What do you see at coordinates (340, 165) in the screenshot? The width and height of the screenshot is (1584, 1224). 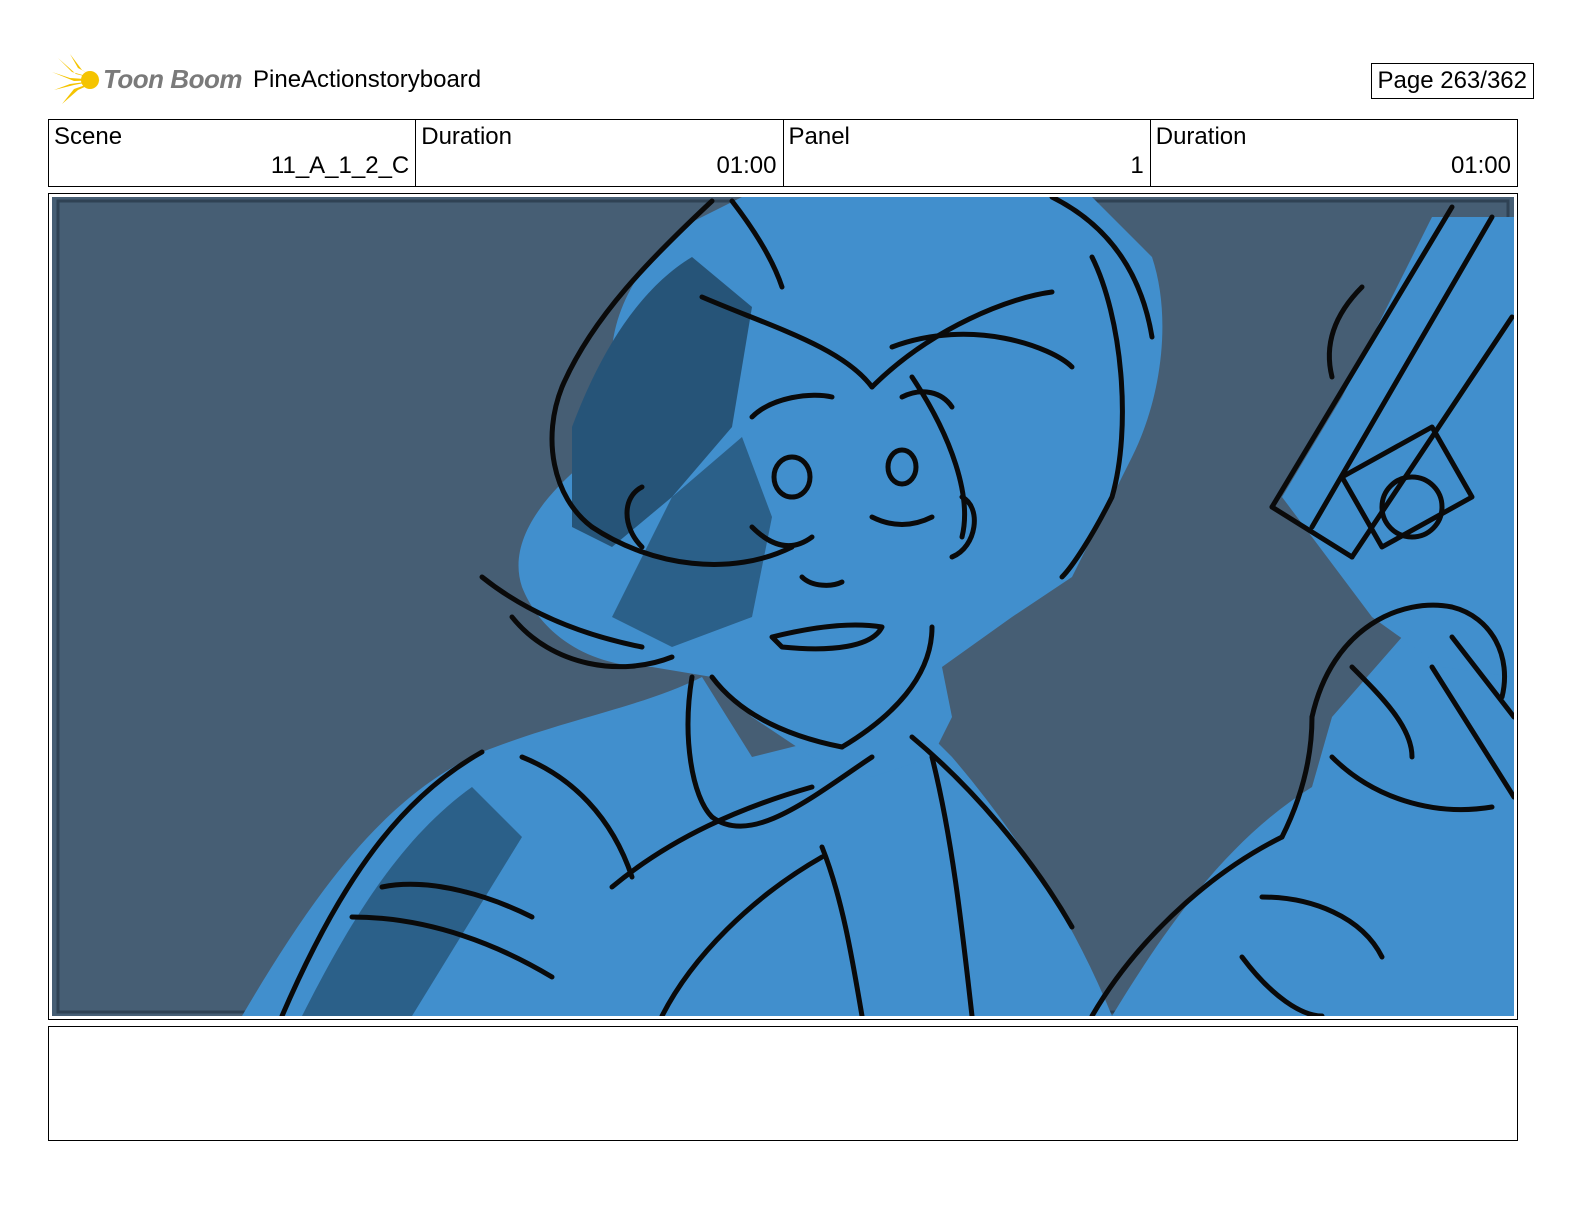 I see `scene-value: 11_A_1_2_C` at bounding box center [340, 165].